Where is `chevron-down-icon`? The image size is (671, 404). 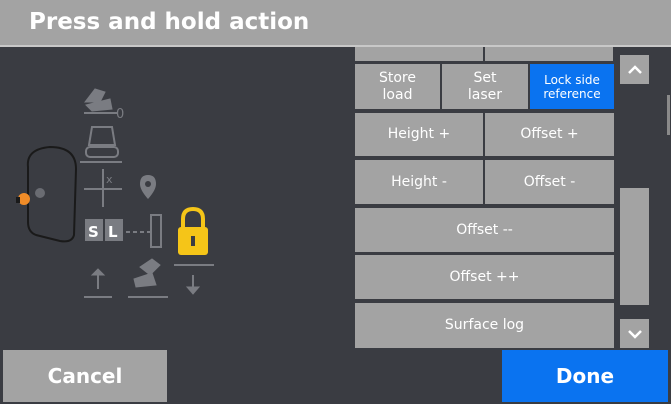 chevron-down-icon is located at coordinates (634, 334).